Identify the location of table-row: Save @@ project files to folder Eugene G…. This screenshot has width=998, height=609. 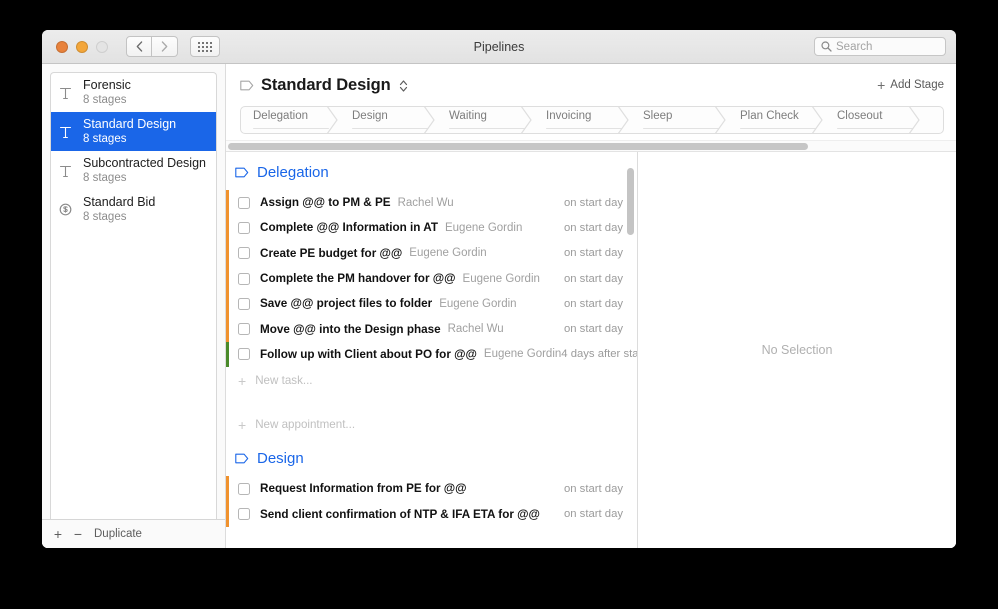
(431, 304).